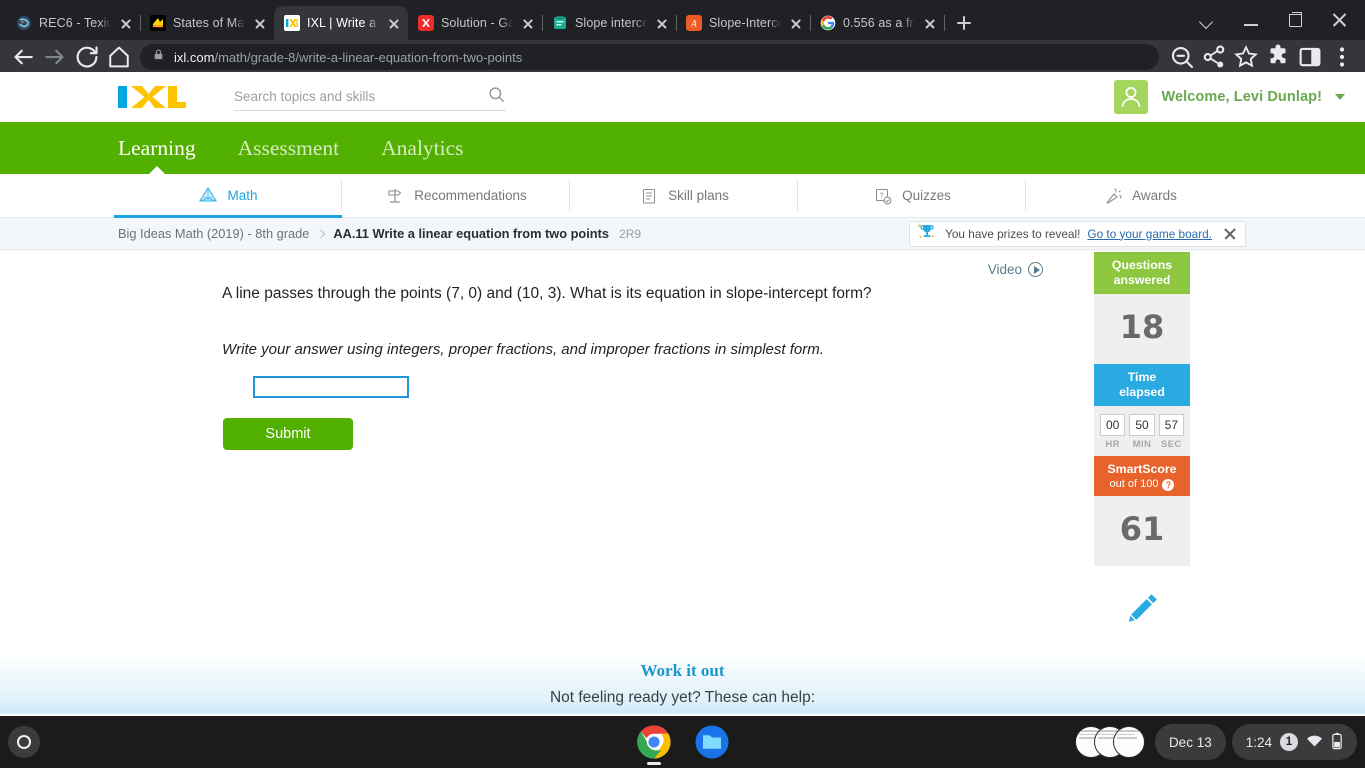  I want to click on launcher-ring, so click(24, 742).